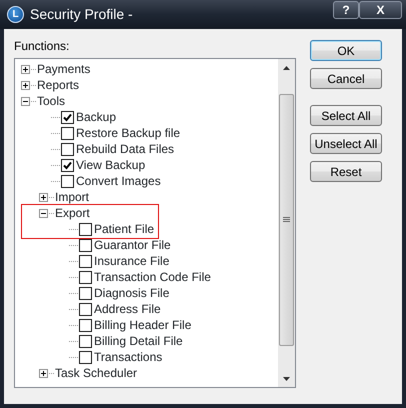 The image size is (406, 408). I want to click on functions-label: Functions:, so click(42, 46).